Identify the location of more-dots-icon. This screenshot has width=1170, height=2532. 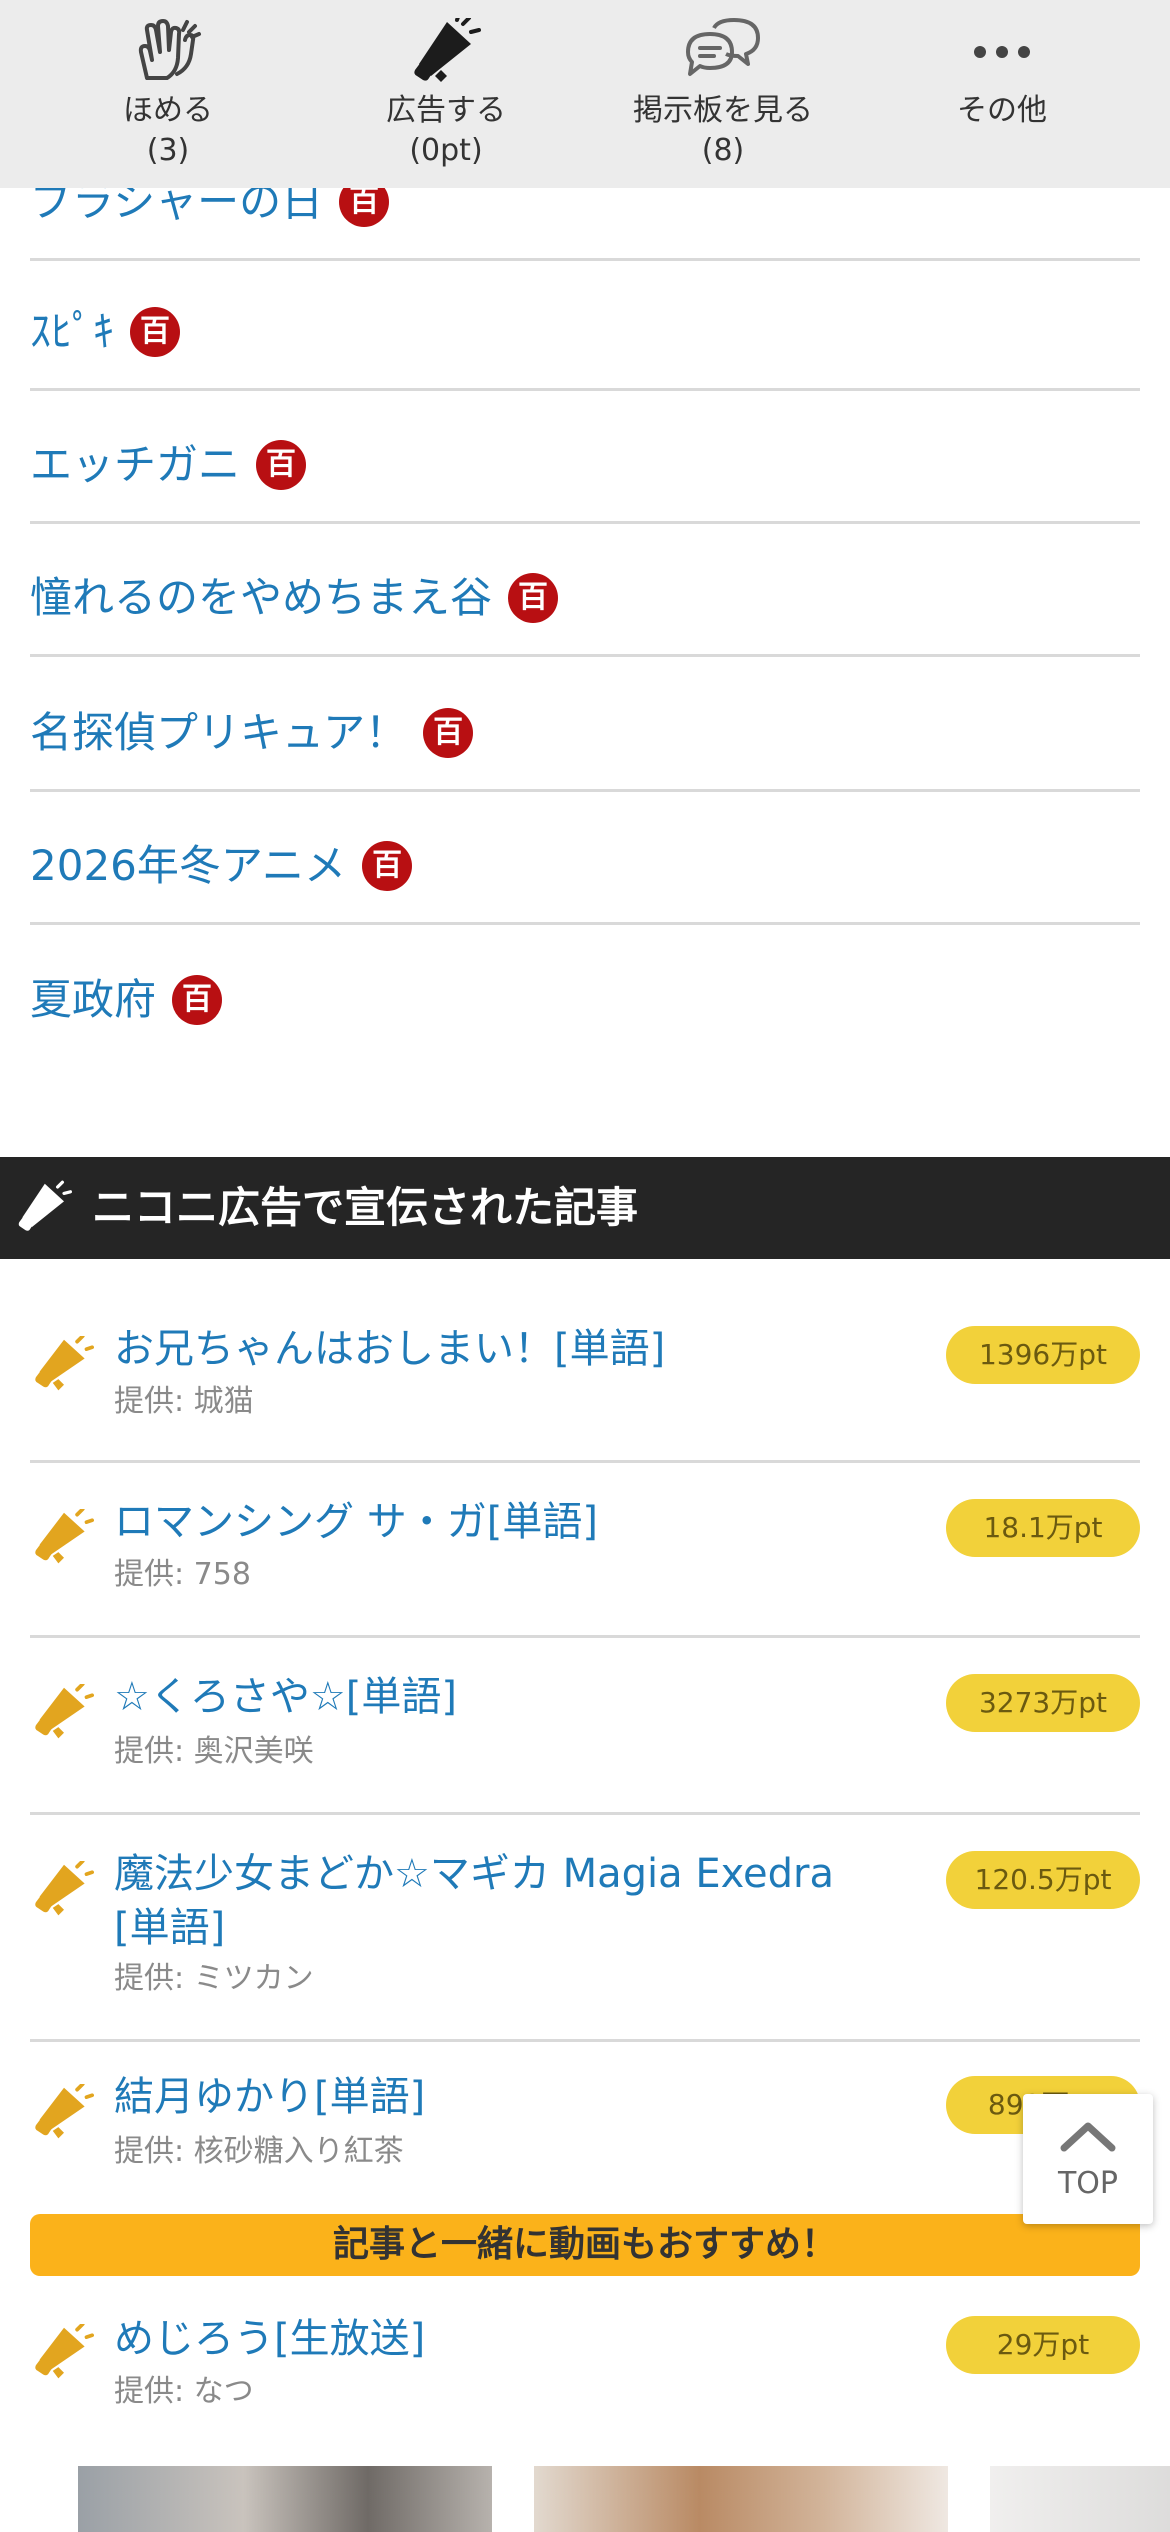
(1002, 52).